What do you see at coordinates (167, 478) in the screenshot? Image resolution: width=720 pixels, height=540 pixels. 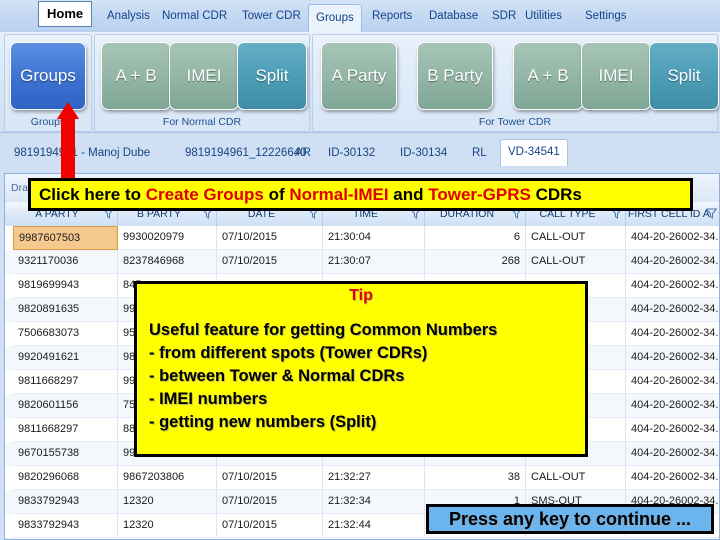 I see `cell-b-party: 9867203806` at bounding box center [167, 478].